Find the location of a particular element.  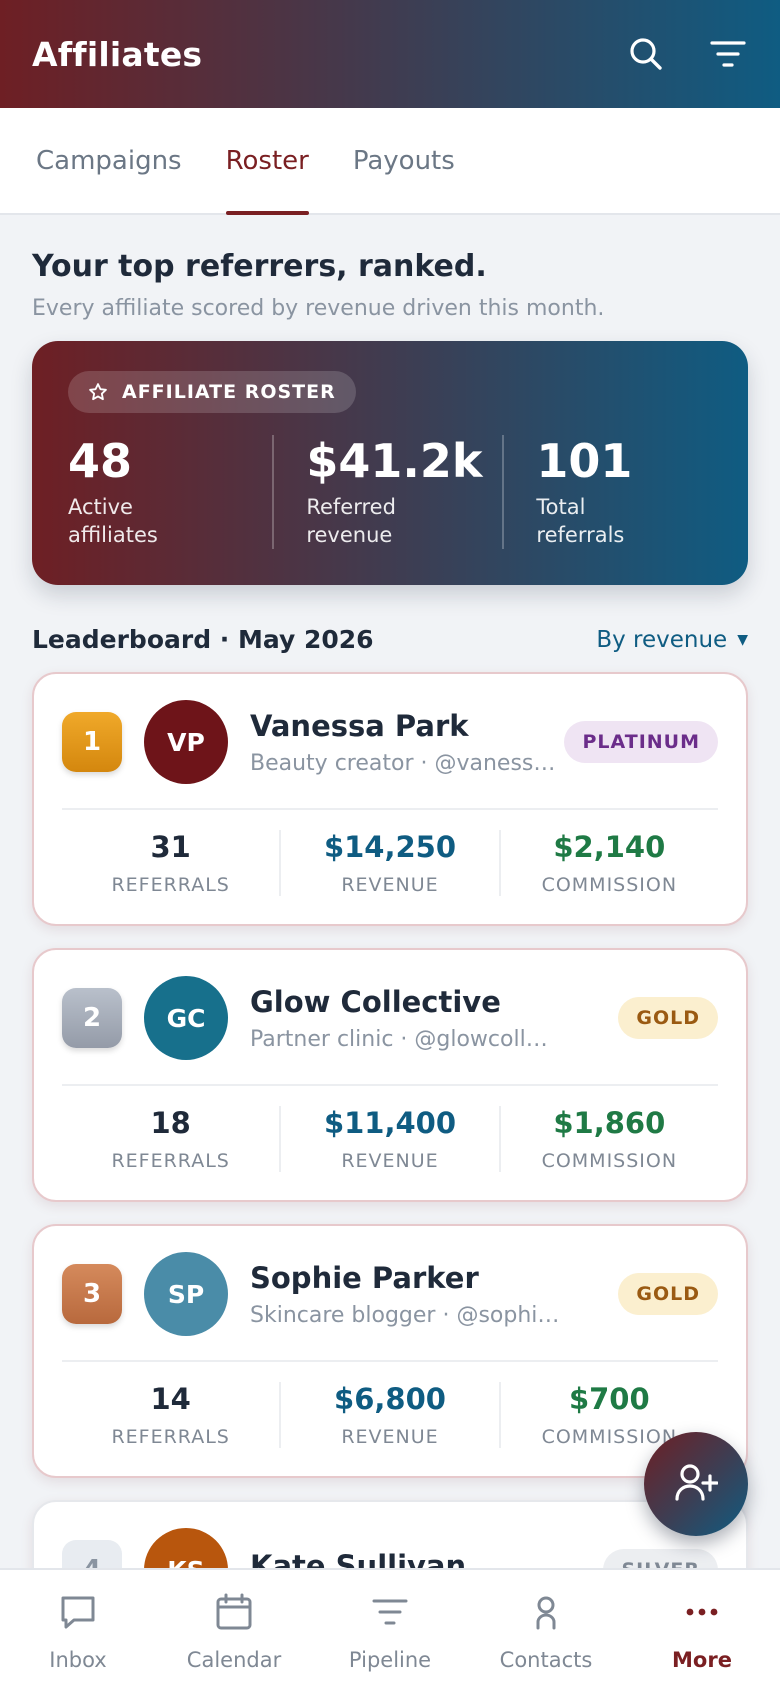

roster-pill-label: AFFILIATE ROSTER is located at coordinates (229, 392).